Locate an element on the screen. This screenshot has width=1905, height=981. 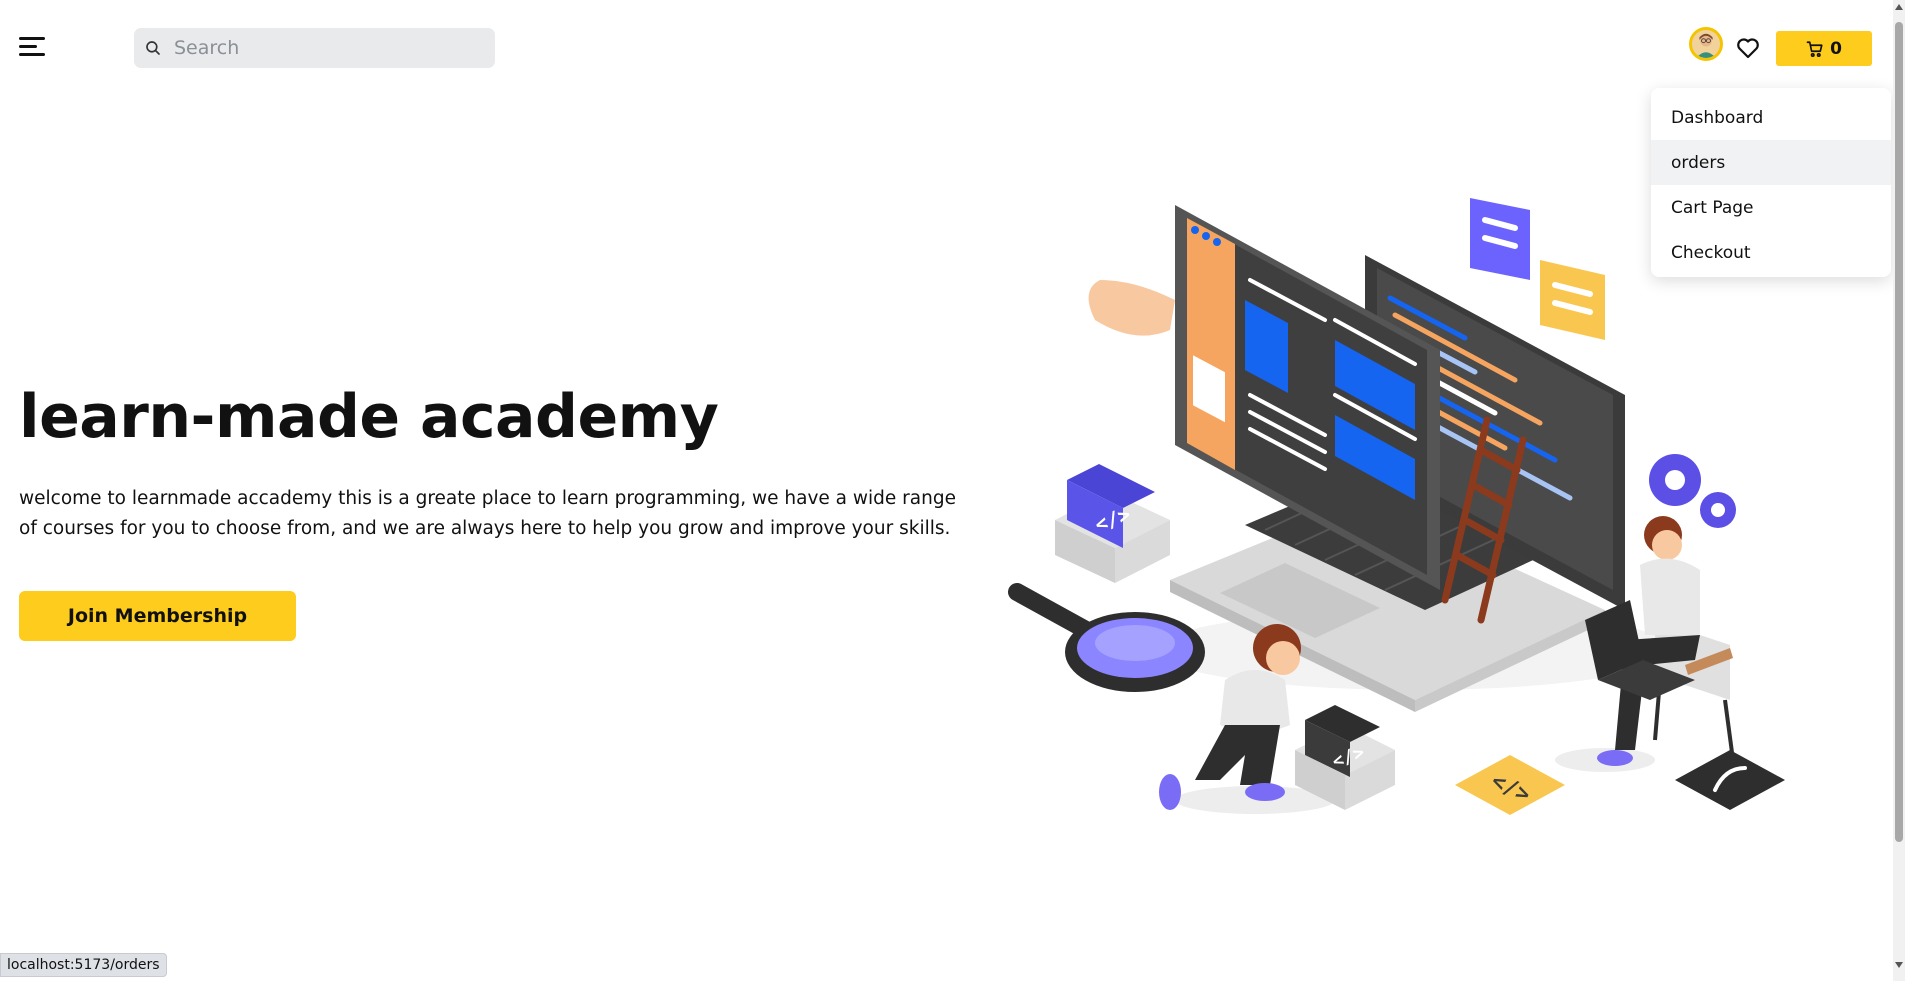
join-membership-button: Join Membership is located at coordinates (157, 616).